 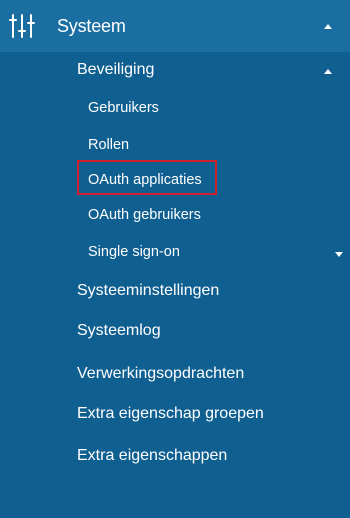 I want to click on menu-item-systeeminstellingen: Systeeminstellingen, so click(x=148, y=291).